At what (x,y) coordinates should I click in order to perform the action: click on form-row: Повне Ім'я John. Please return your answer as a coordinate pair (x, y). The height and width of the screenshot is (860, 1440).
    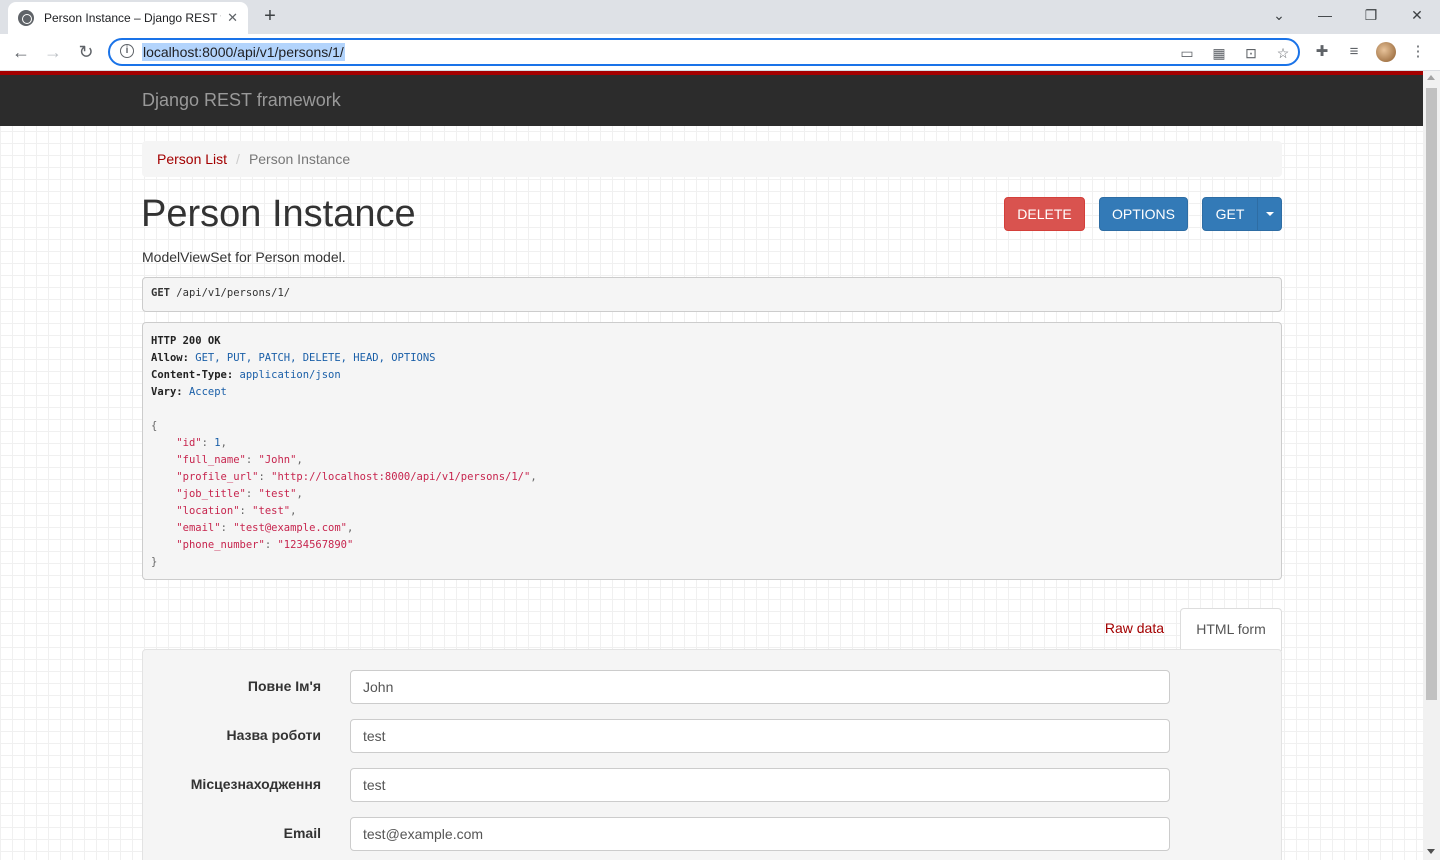
    Looking at the image, I should click on (713, 687).